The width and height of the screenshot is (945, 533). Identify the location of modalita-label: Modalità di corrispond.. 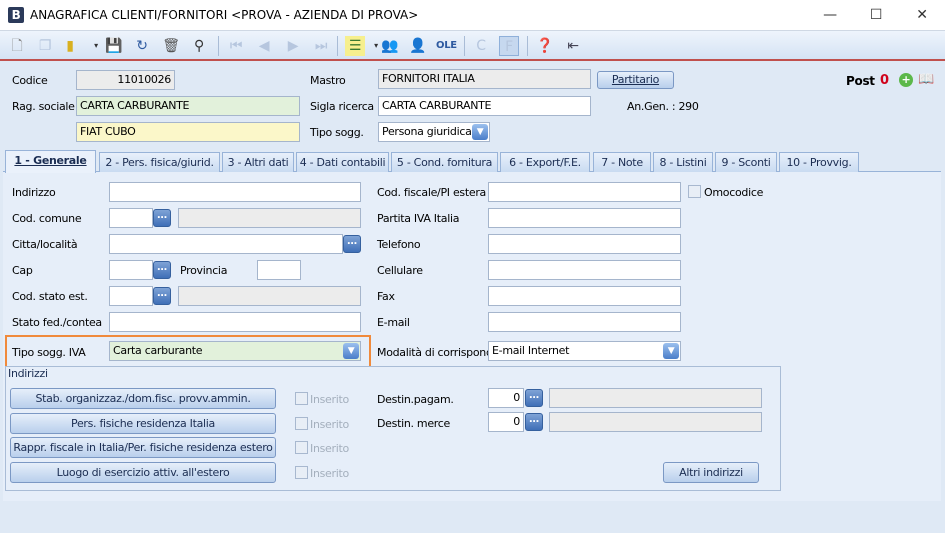
(436, 352).